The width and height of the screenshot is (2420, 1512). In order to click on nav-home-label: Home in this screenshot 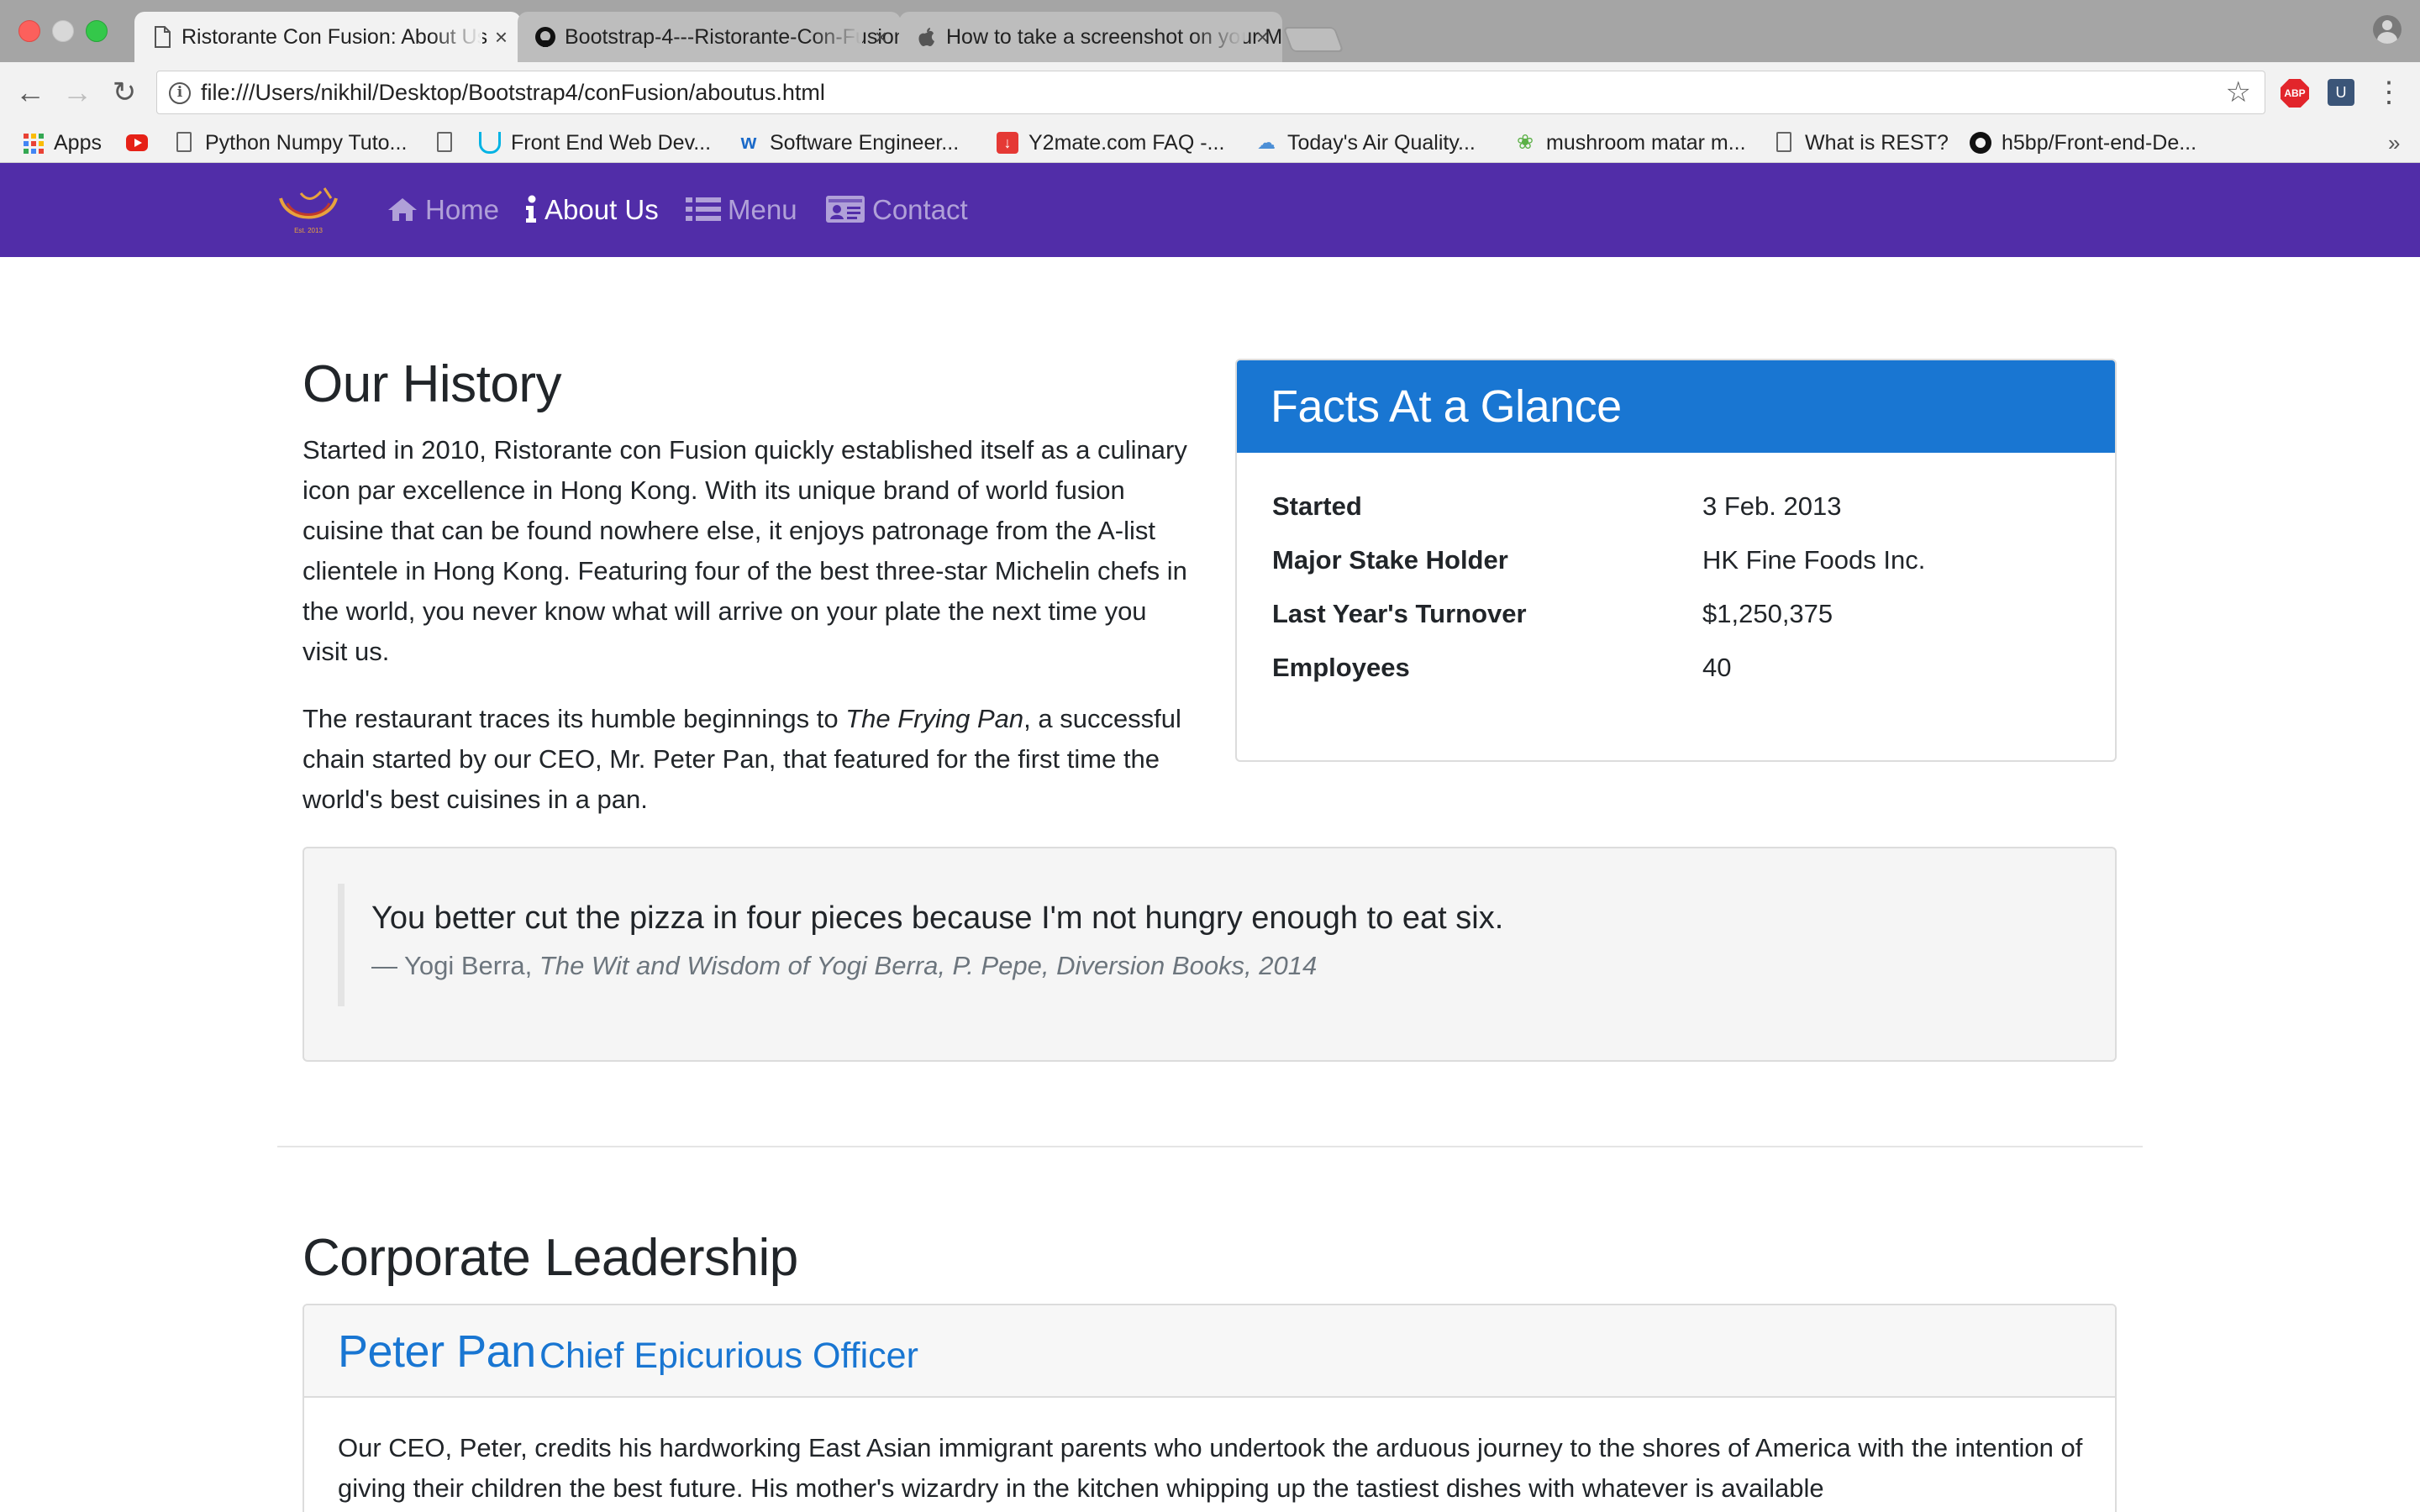, I will do `click(463, 209)`.